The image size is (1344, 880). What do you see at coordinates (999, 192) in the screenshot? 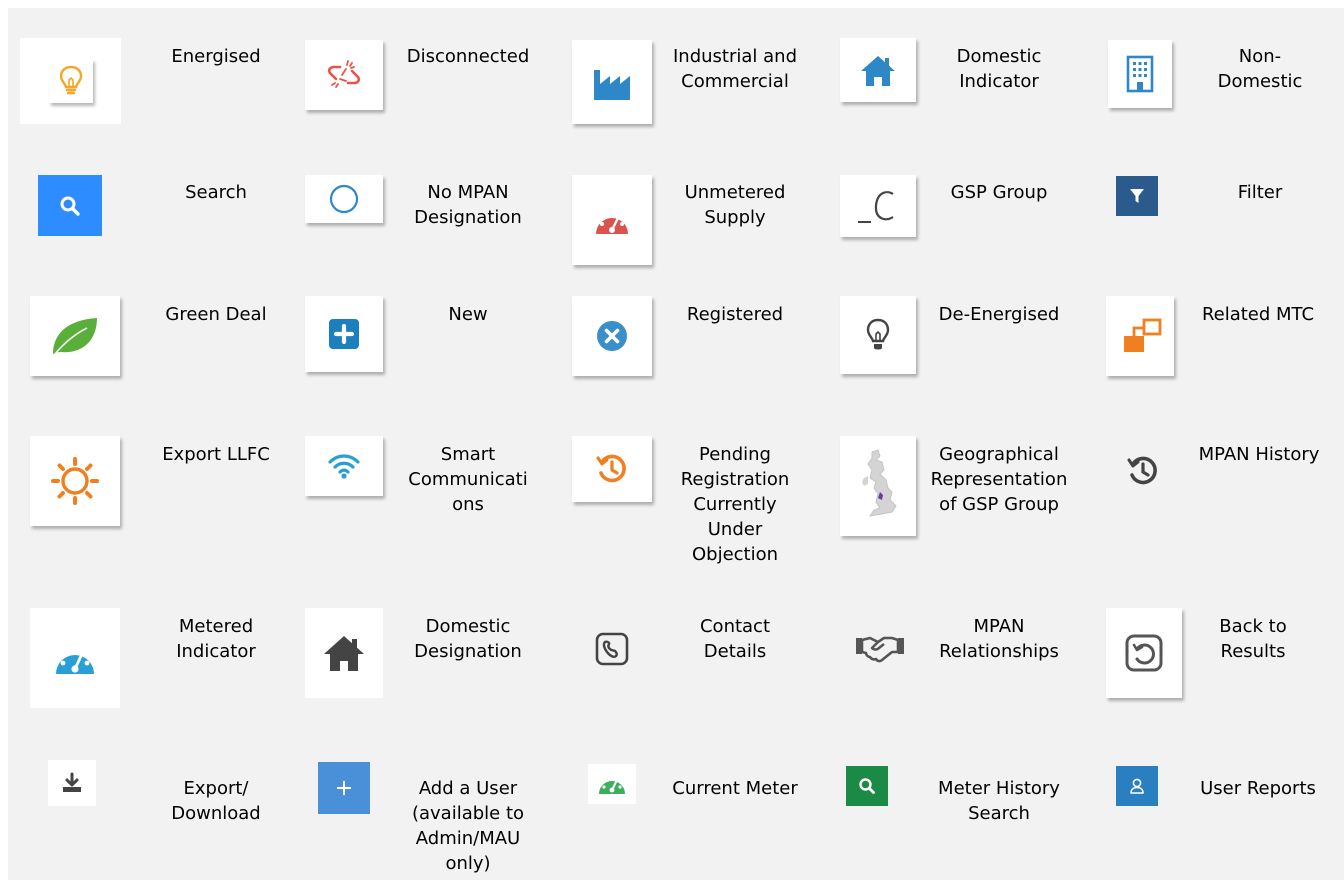
I see `gsp-group-label: GSP Group` at bounding box center [999, 192].